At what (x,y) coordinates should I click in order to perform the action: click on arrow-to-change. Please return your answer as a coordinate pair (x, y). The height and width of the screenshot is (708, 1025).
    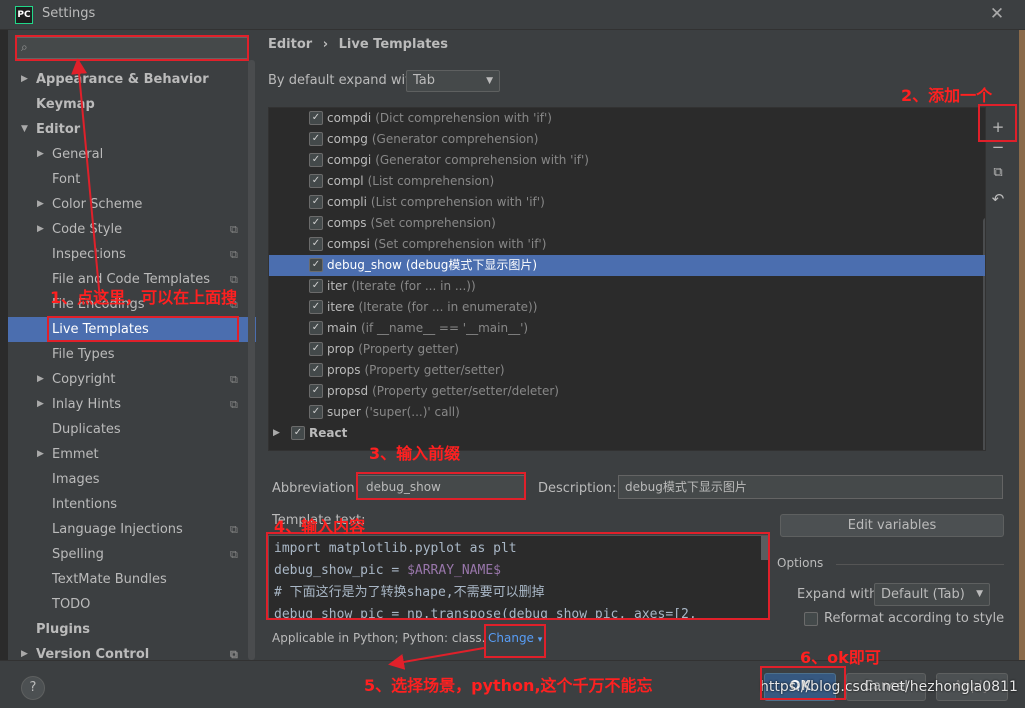
    Looking at the image, I should click on (436, 658).